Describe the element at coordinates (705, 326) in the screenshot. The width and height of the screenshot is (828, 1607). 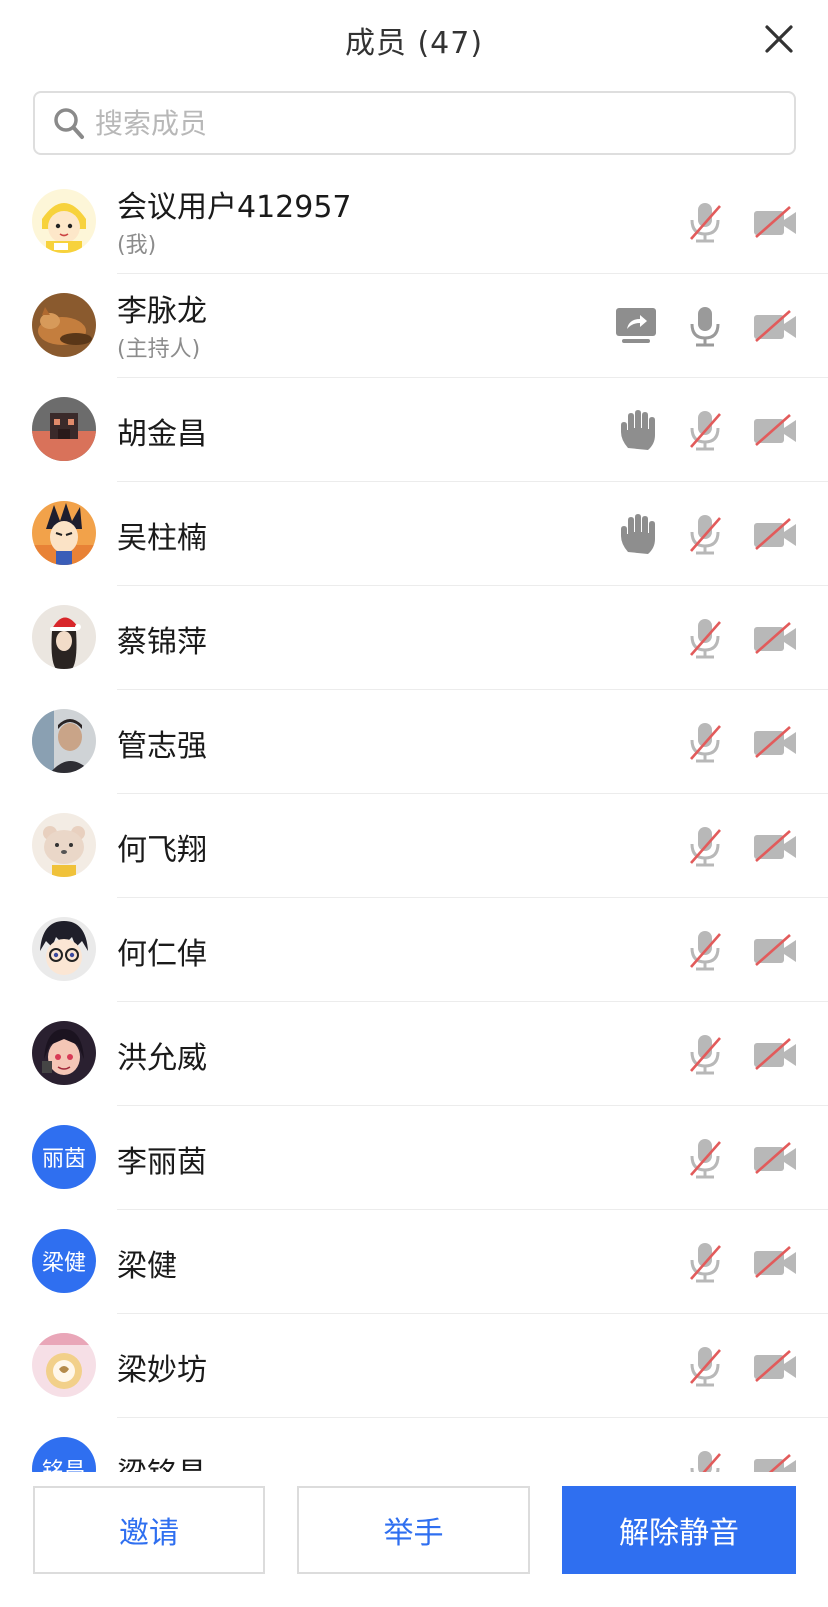
I see `mic-on-icon` at that location.